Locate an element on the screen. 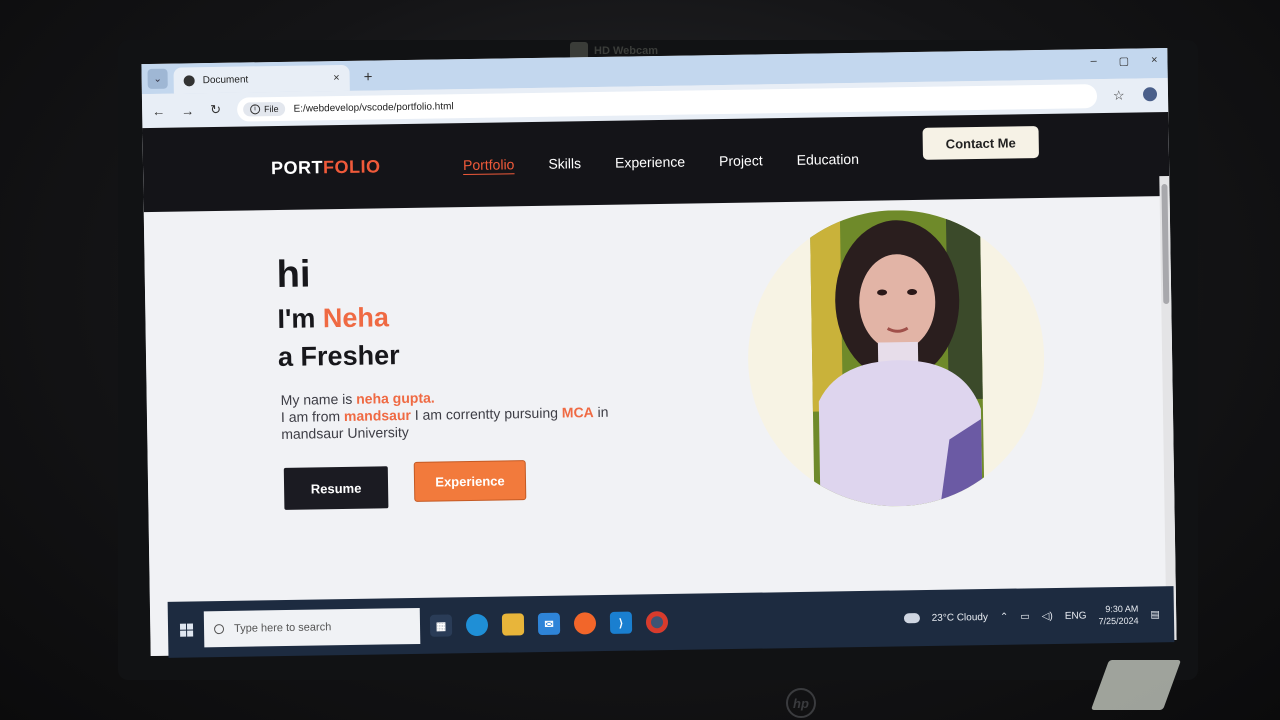 Image resolution: width=1280 pixels, height=720 pixels. tab-close-icon: × is located at coordinates (336, 78).